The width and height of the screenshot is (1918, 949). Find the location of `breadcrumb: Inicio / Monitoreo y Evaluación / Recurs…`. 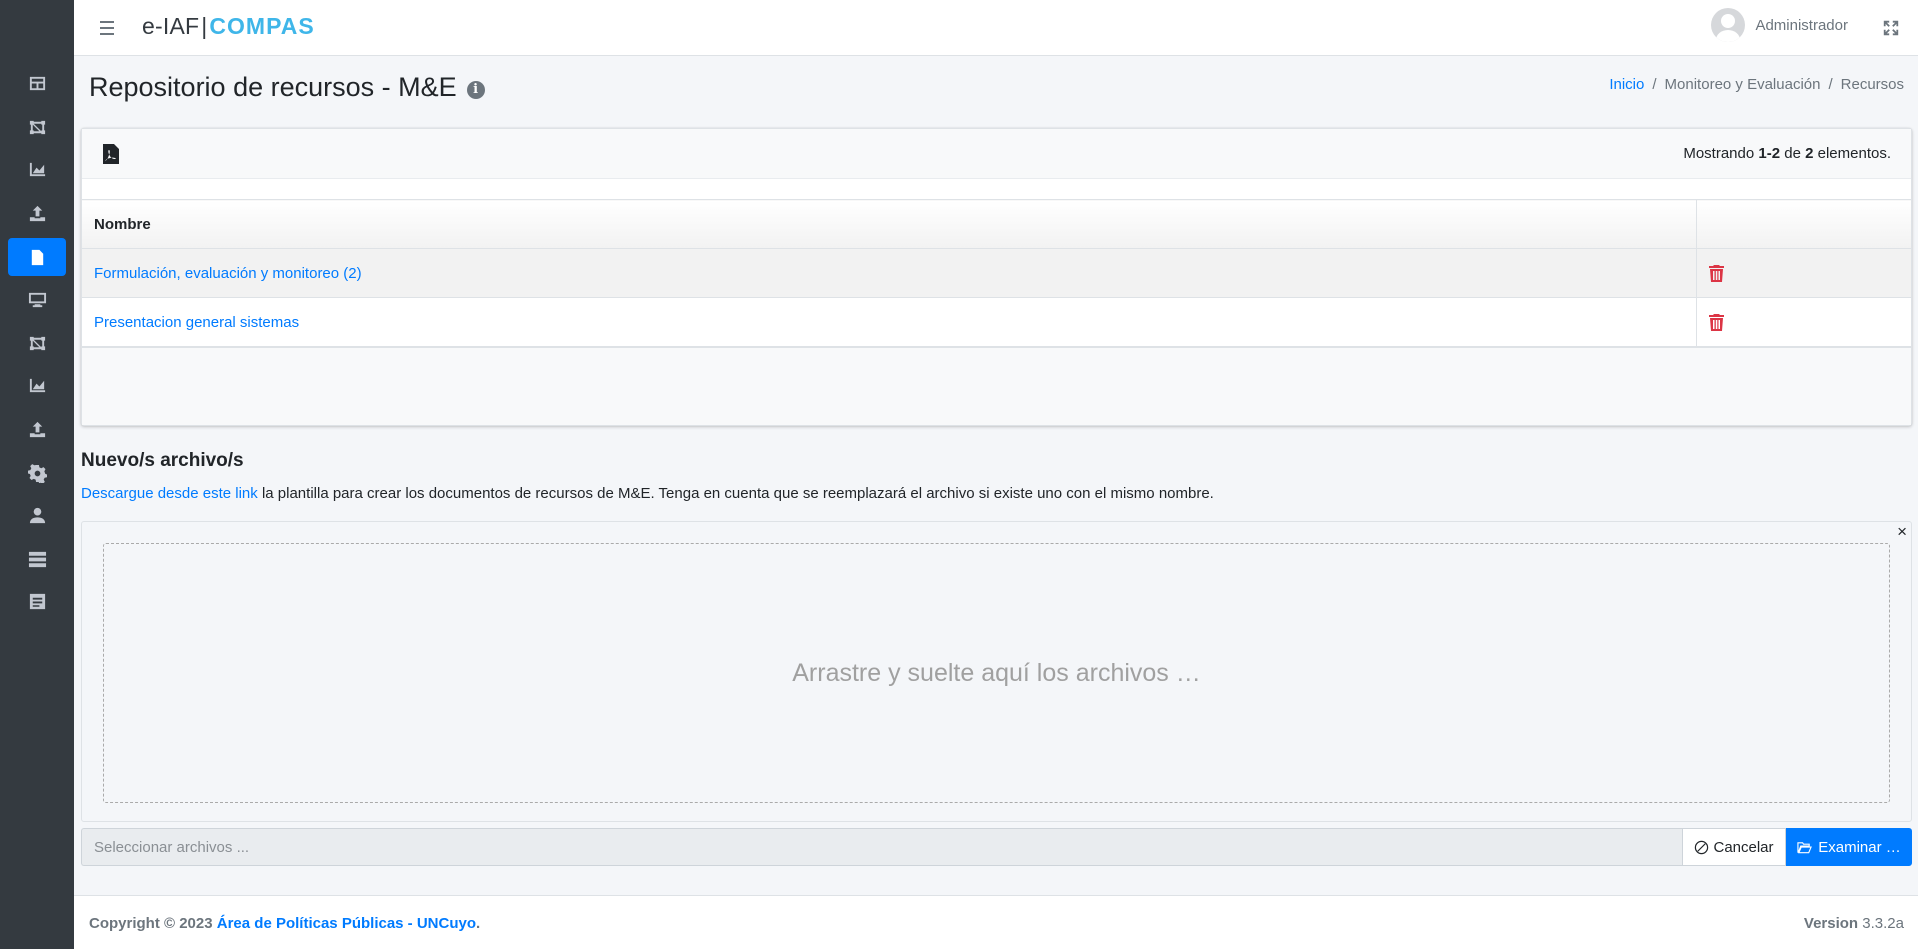

breadcrumb: Inicio / Monitoreo y Evaluación / Recurs… is located at coordinates (1756, 84).